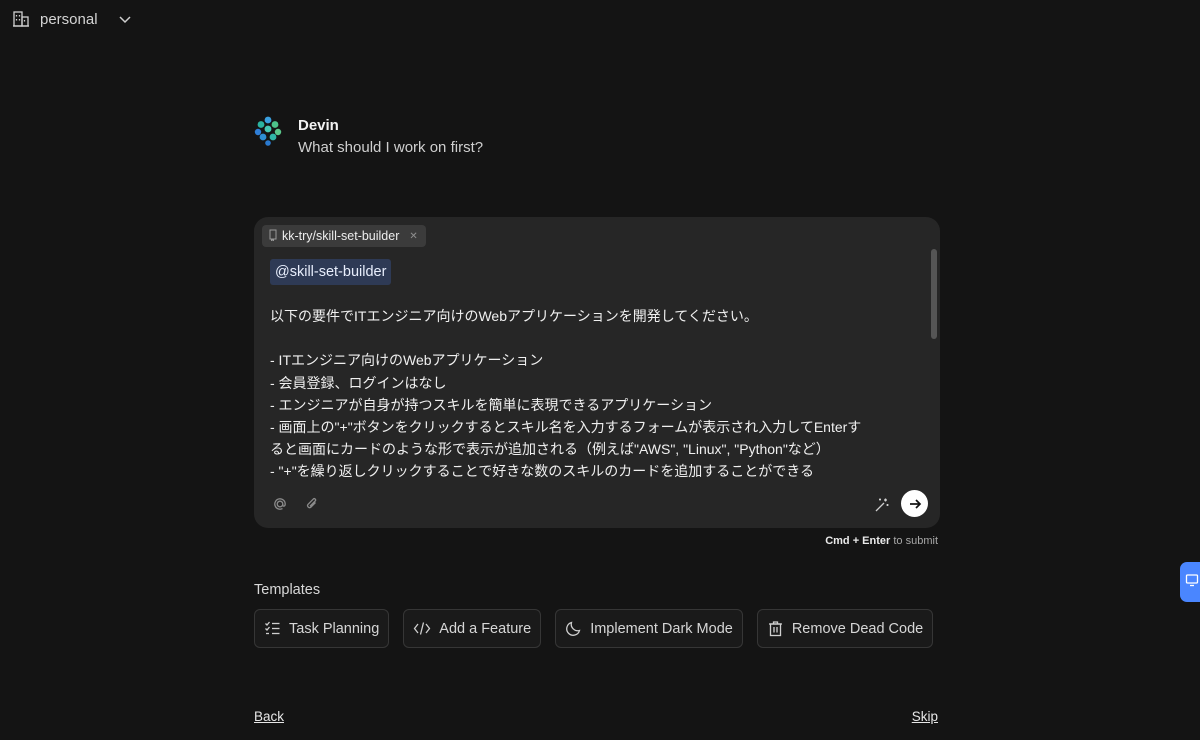 The width and height of the screenshot is (1200, 740). Describe the element at coordinates (934, 365) in the screenshot. I see `prompt-scrollbar` at that location.